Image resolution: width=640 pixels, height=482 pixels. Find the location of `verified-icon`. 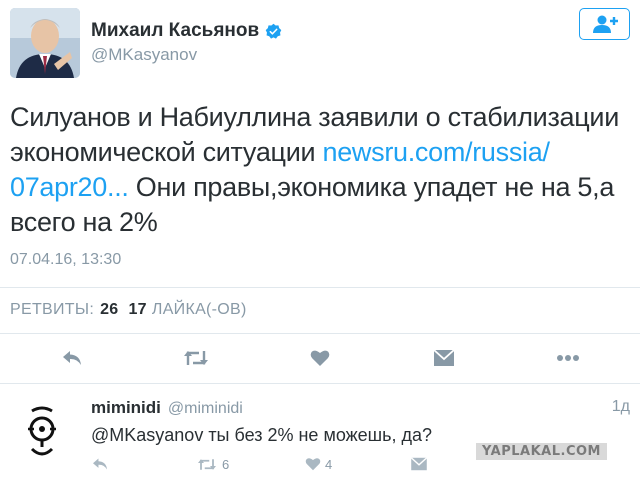

verified-icon is located at coordinates (273, 31).